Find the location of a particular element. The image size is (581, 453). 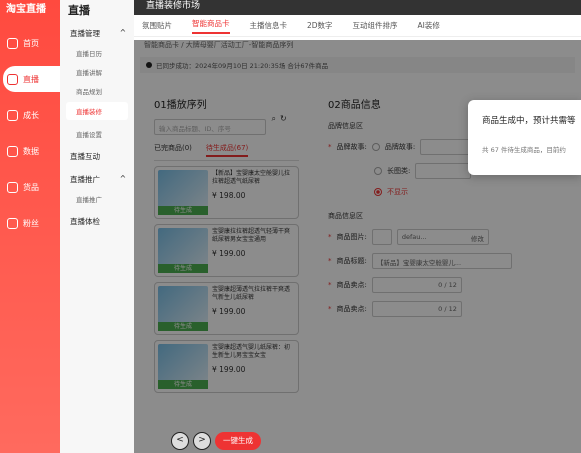

subnav-group-interact: 直播互动 is located at coordinates (97, 150).